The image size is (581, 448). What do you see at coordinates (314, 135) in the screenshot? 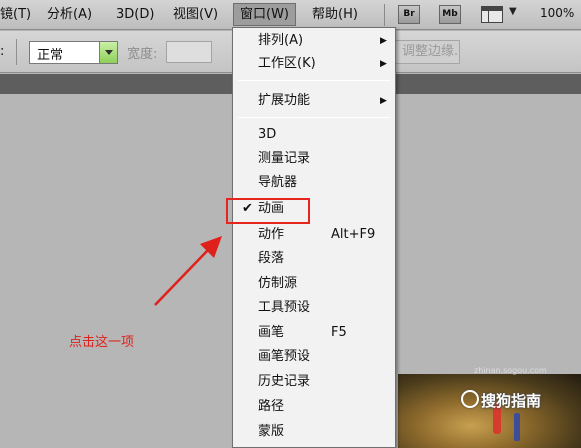
I see `menu-item-3d: 3D` at bounding box center [314, 135].